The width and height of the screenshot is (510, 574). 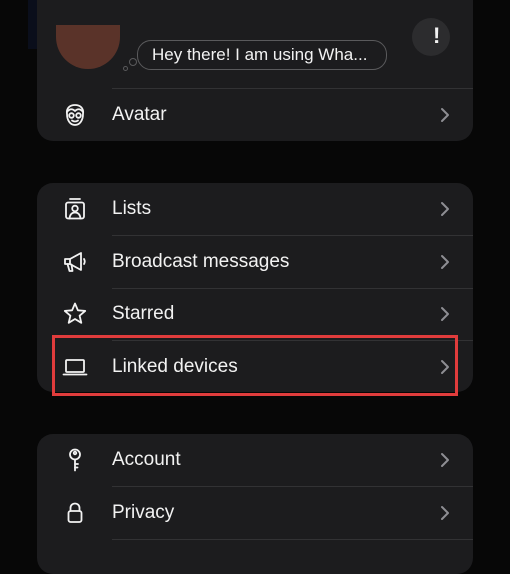 What do you see at coordinates (75, 262) in the screenshot?
I see `megaphone-icon` at bounding box center [75, 262].